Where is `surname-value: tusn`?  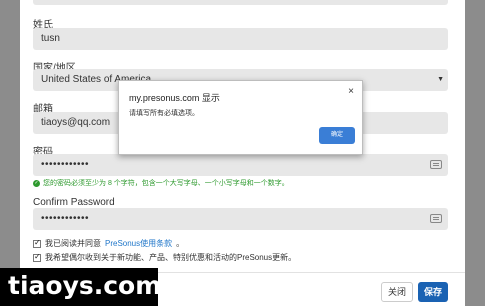 surname-value: tusn is located at coordinates (50, 38).